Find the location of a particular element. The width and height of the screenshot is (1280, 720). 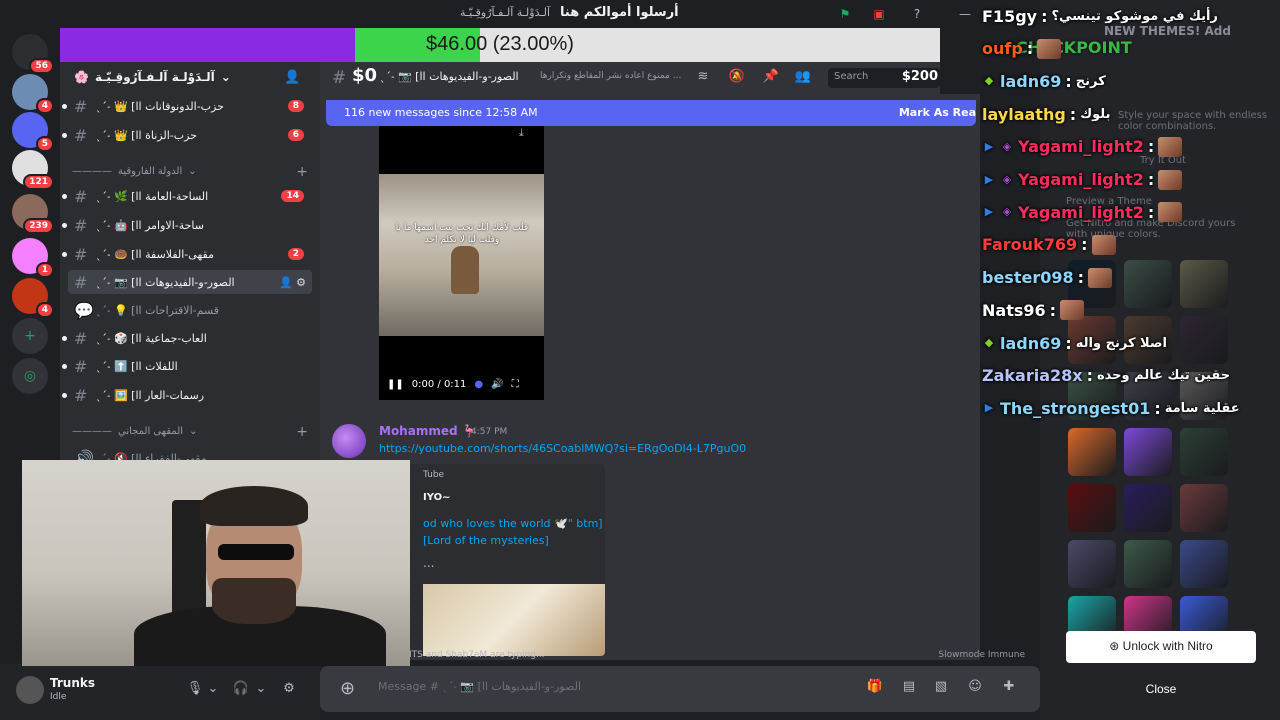

channel-item: 💬 ˎˊ˗ 💡 [قسم-الاقتراحات اا is located at coordinates (190, 310).